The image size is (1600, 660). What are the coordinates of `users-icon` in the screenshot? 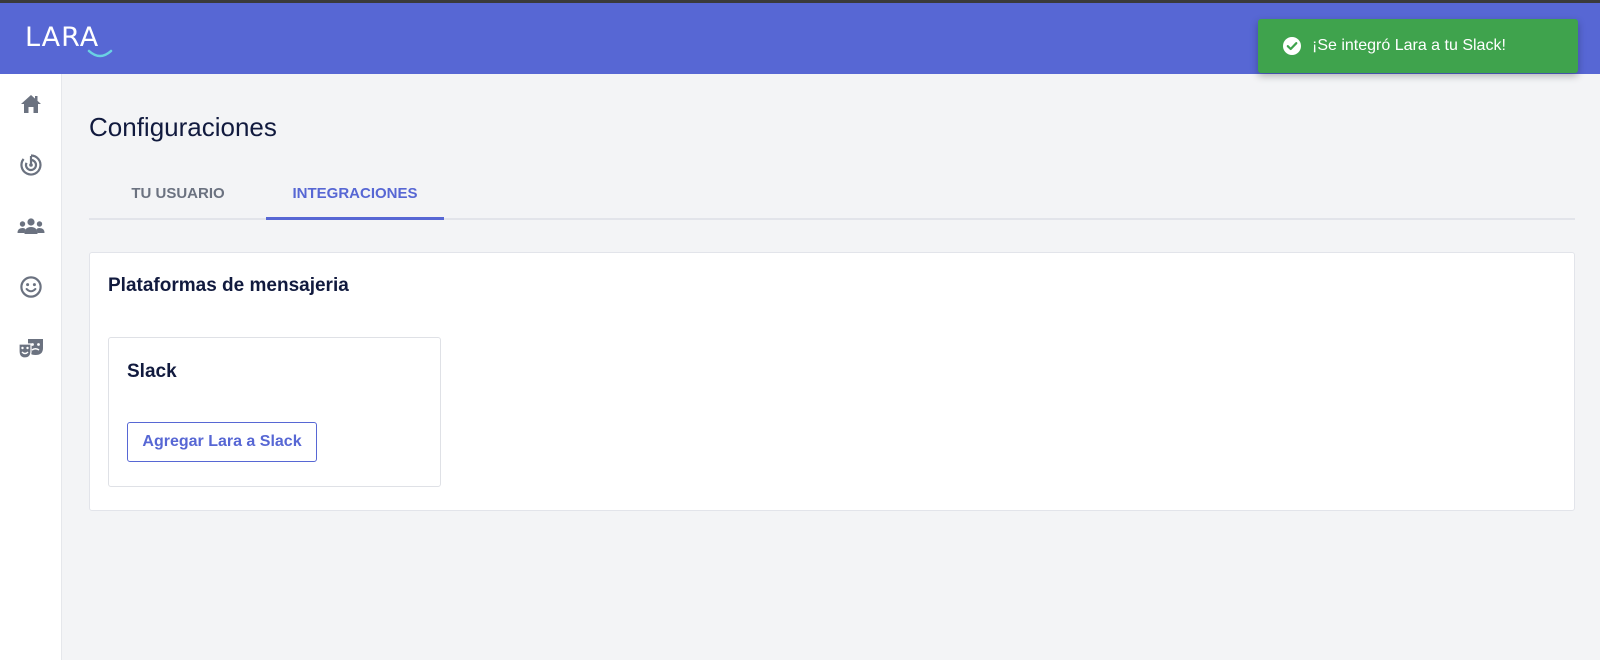 It's located at (31, 226).